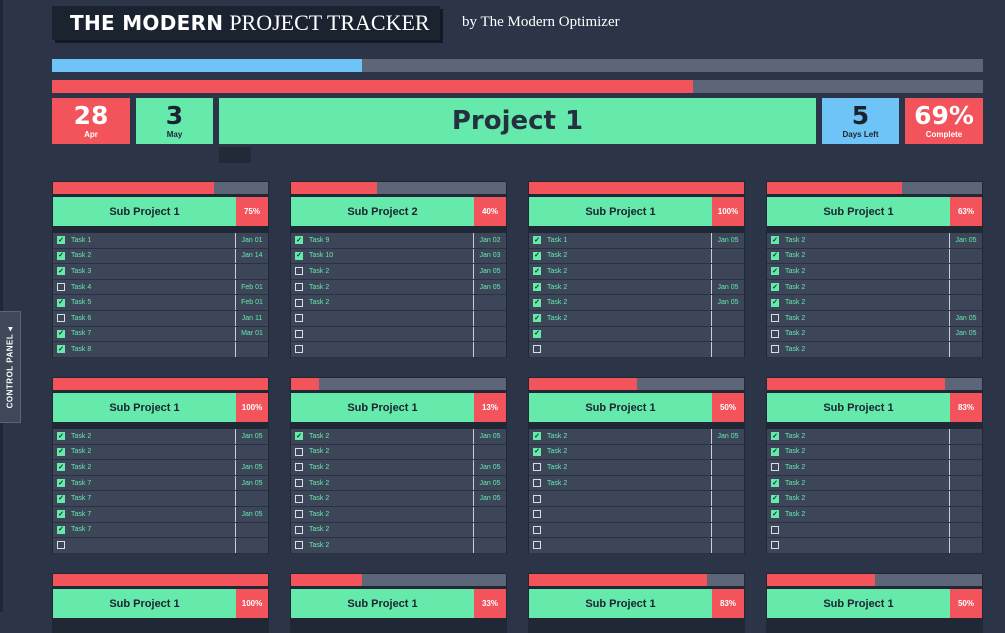  I want to click on project-name-tile: Project 1, so click(517, 121).